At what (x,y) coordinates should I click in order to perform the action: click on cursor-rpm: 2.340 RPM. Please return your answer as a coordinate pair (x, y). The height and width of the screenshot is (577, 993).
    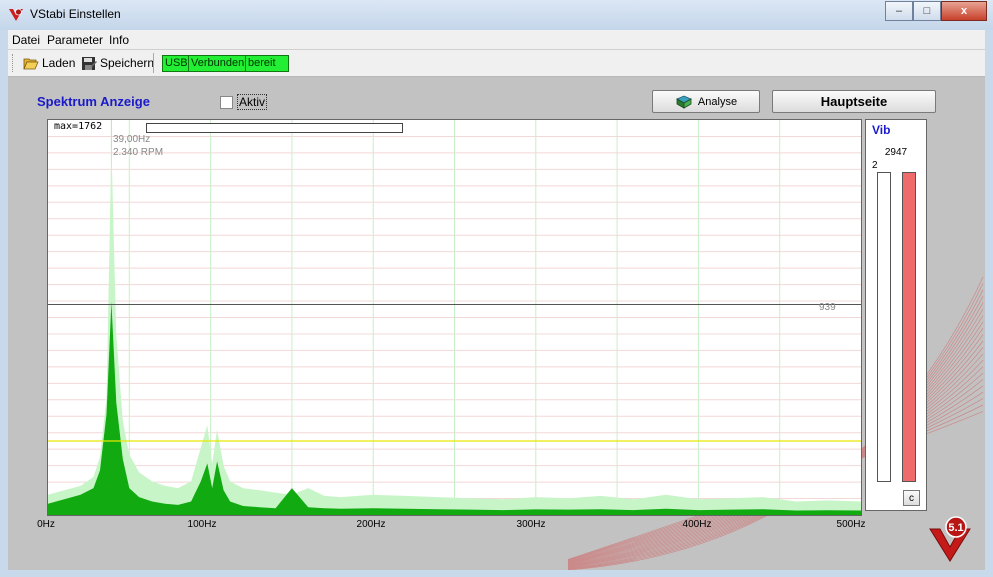
    Looking at the image, I should click on (138, 152).